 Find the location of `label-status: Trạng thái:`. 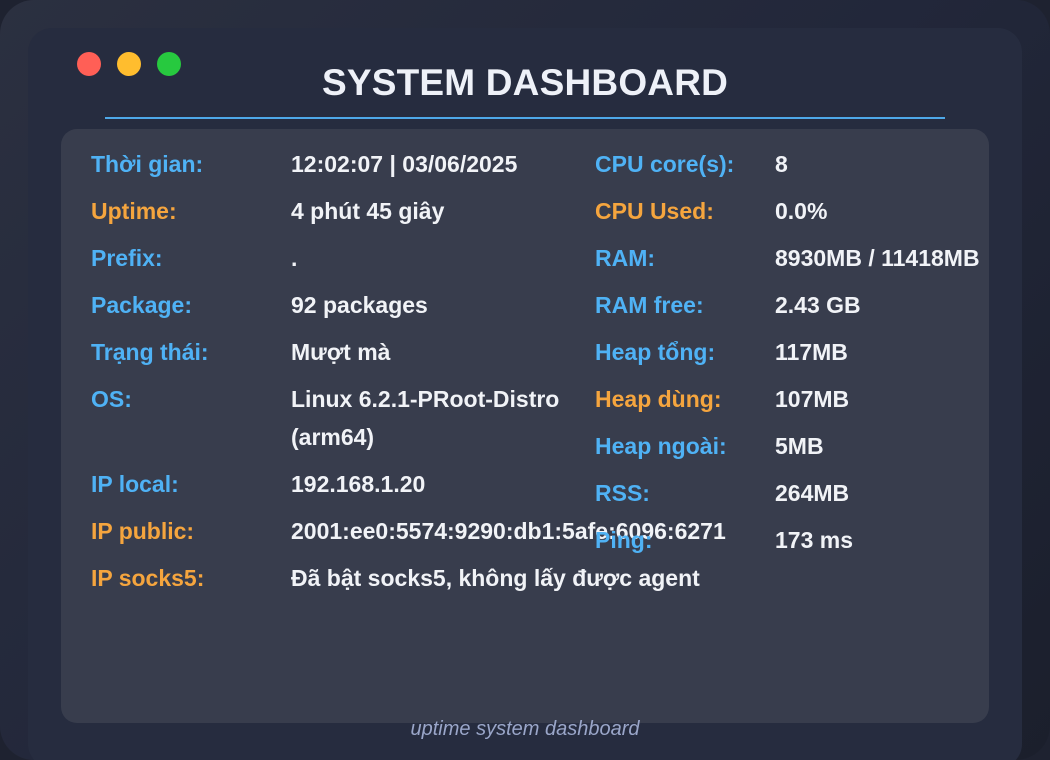

label-status: Trạng thái: is located at coordinates (150, 352).